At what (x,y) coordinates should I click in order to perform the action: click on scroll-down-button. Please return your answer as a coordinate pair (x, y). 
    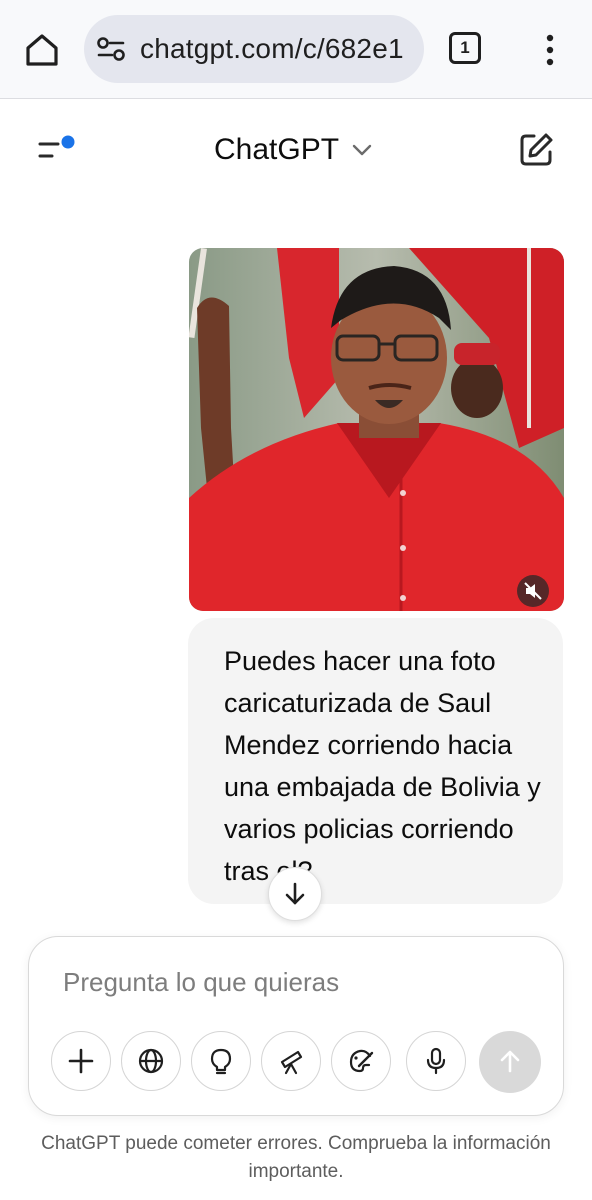
    Looking at the image, I should click on (295, 894).